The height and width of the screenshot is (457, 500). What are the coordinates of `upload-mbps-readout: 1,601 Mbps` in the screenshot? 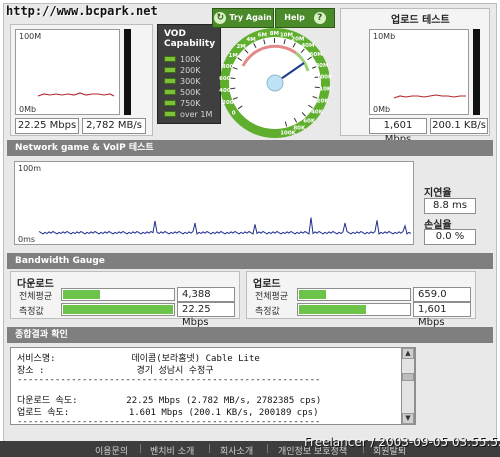 It's located at (398, 131).